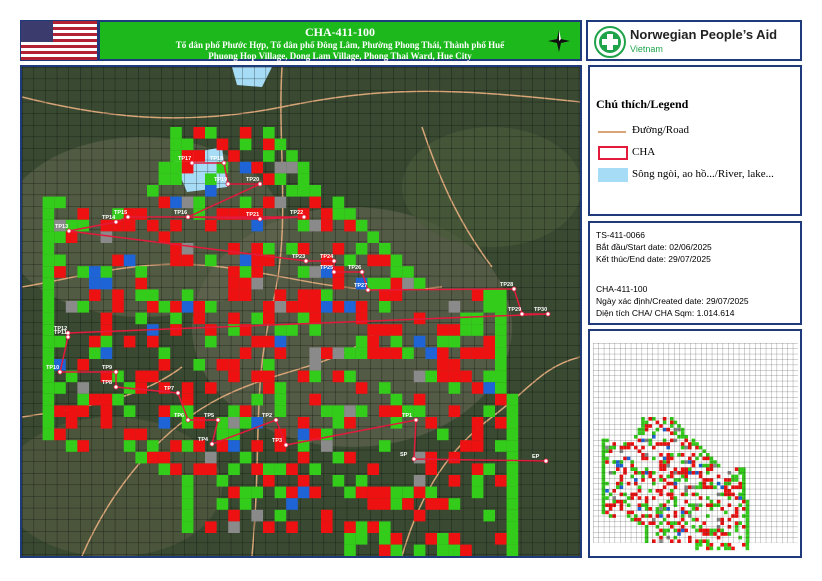 This screenshot has width=822, height=581. What do you see at coordinates (220, 180) in the screenshot?
I see `turning-point-label: TP19` at bounding box center [220, 180].